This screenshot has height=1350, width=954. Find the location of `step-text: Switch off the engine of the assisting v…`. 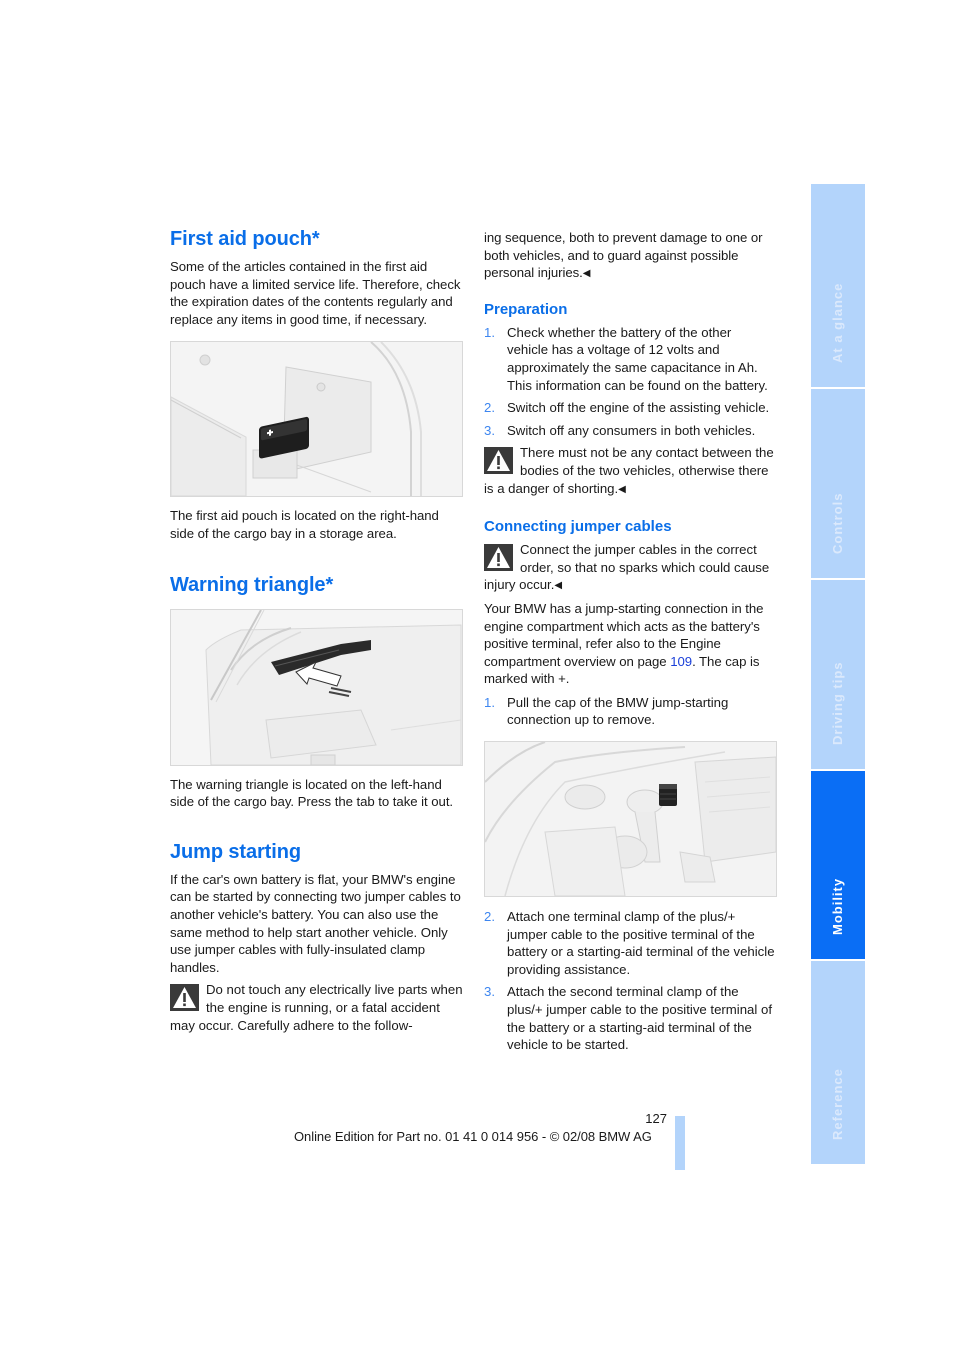

step-text: Switch off the engine of the assisting v… is located at coordinates (638, 408).